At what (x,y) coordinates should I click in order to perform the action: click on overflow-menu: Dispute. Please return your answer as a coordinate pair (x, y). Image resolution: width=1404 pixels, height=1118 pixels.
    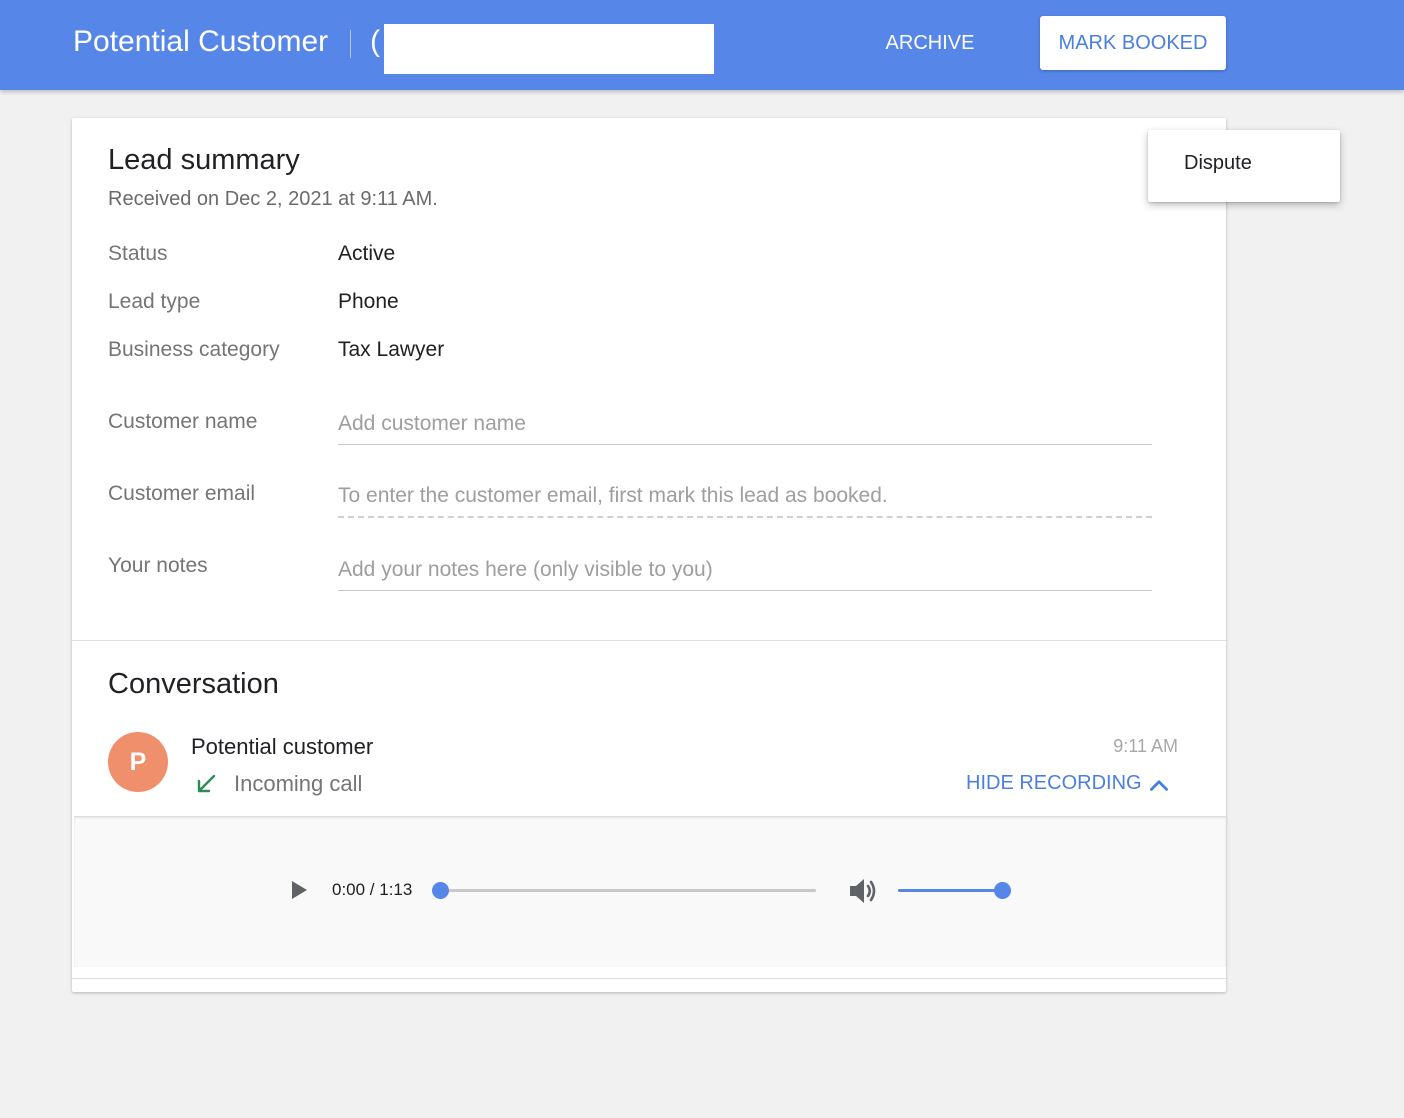
    Looking at the image, I should click on (1244, 166).